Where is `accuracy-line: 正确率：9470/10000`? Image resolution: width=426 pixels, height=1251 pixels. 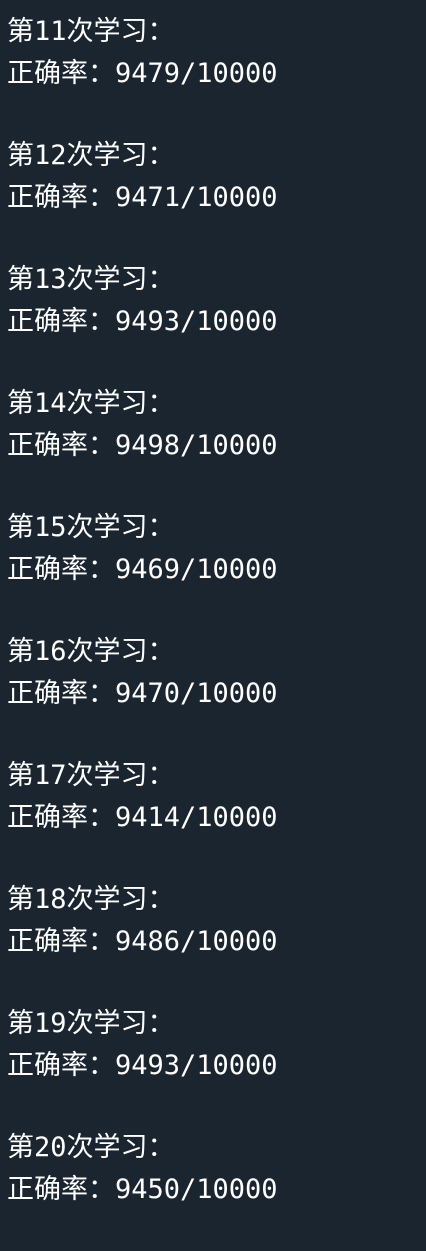 accuracy-line: 正确率：9470/10000 is located at coordinates (142, 693).